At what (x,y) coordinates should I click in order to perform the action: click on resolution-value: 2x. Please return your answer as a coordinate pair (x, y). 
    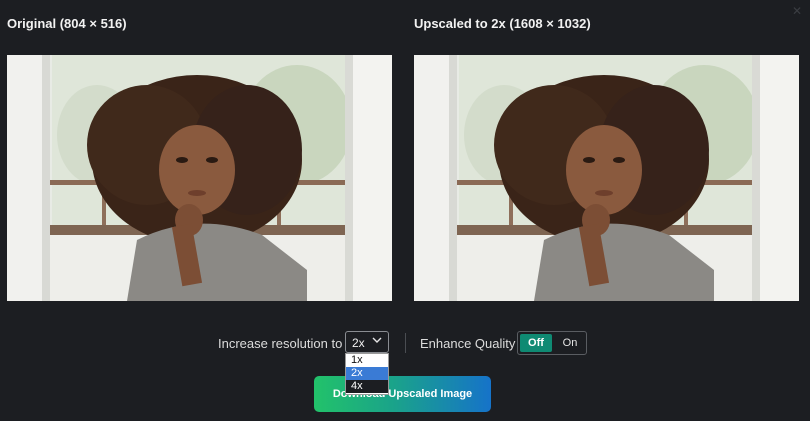
    Looking at the image, I should click on (358, 343).